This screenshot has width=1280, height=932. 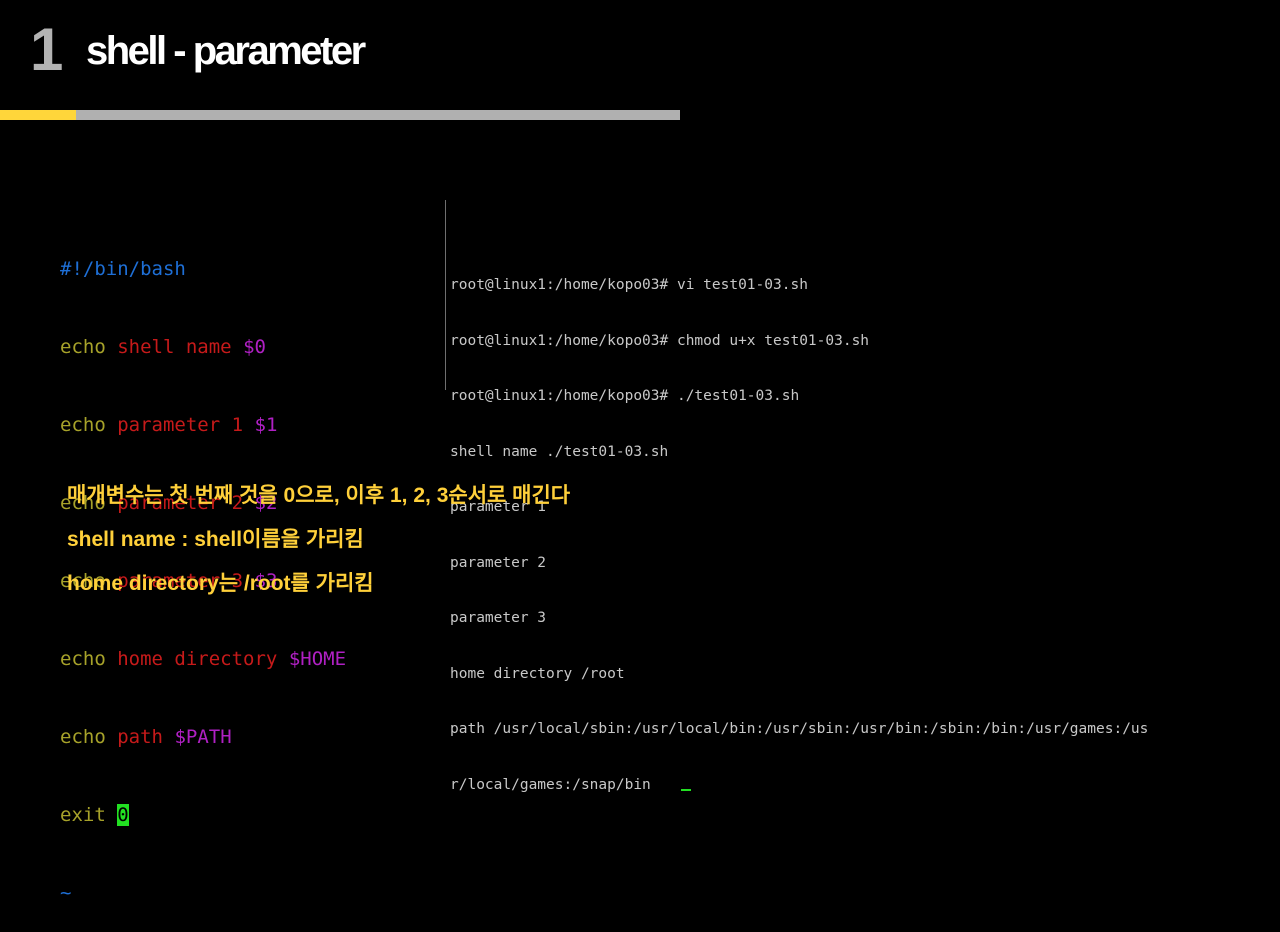 I want to click on note-item: home directory는 /root를 가리킴, so click(x=220, y=583).